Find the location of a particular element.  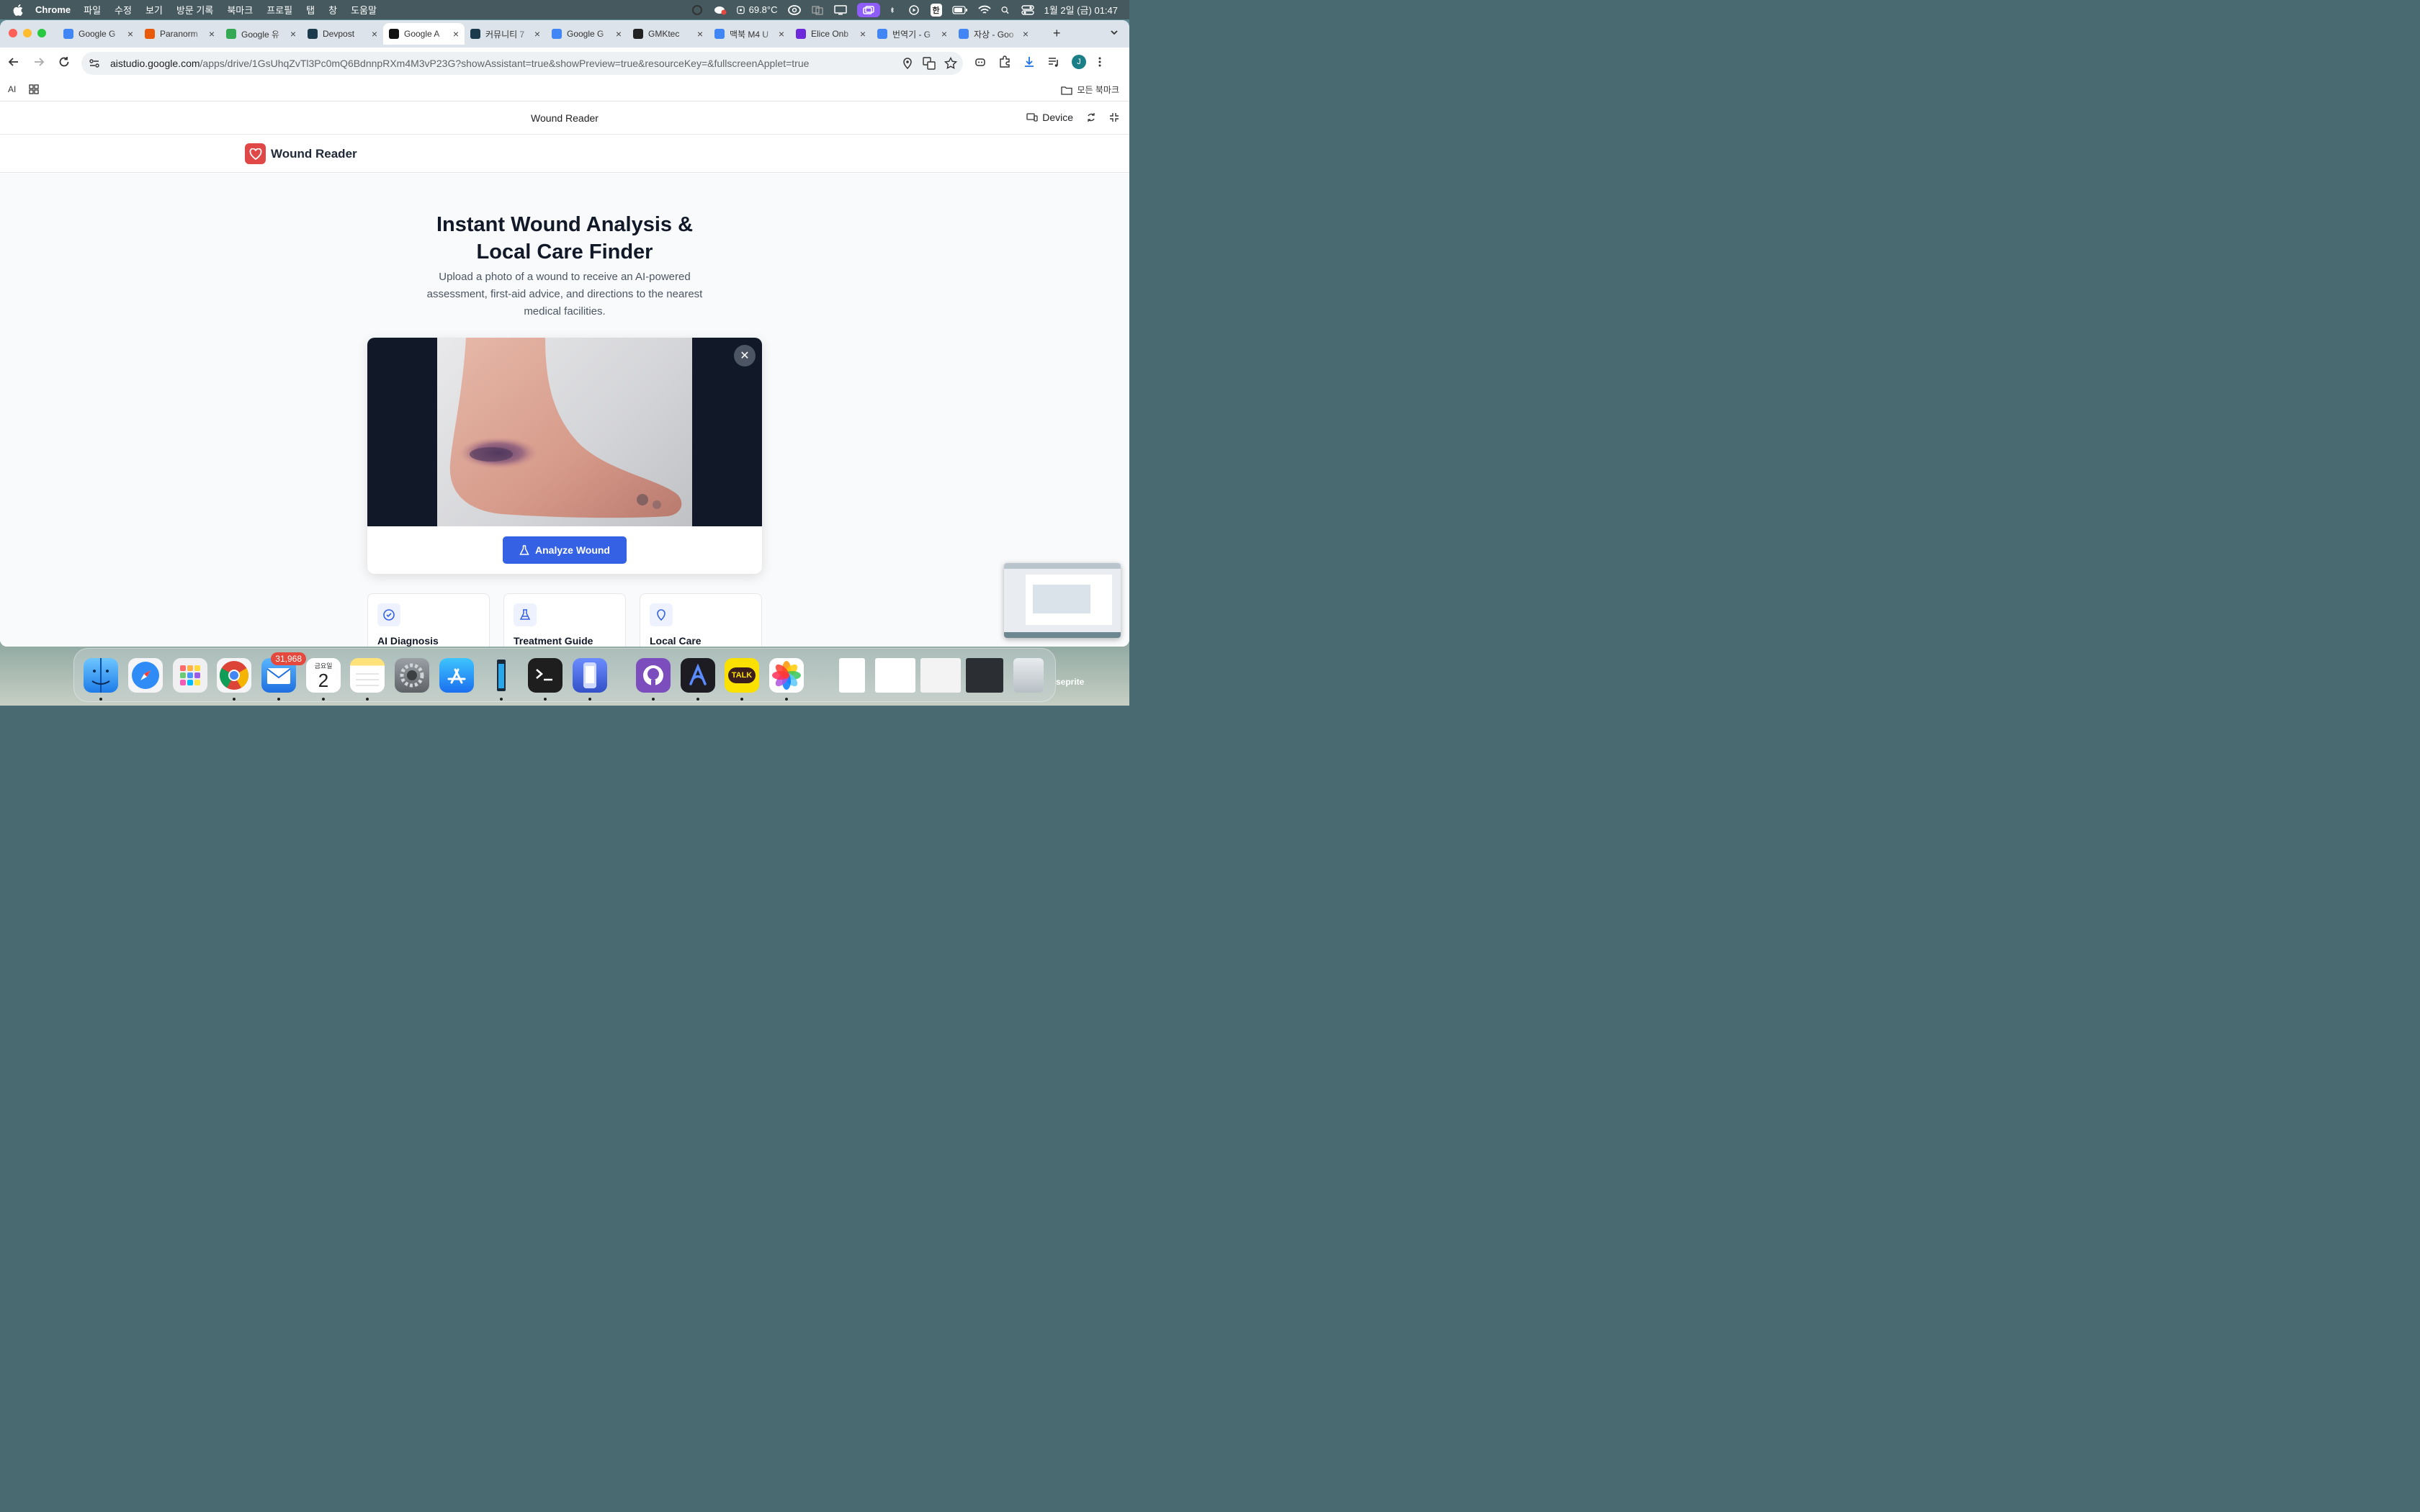

kakaotalk-app-icon: TALK is located at coordinates (742, 675).